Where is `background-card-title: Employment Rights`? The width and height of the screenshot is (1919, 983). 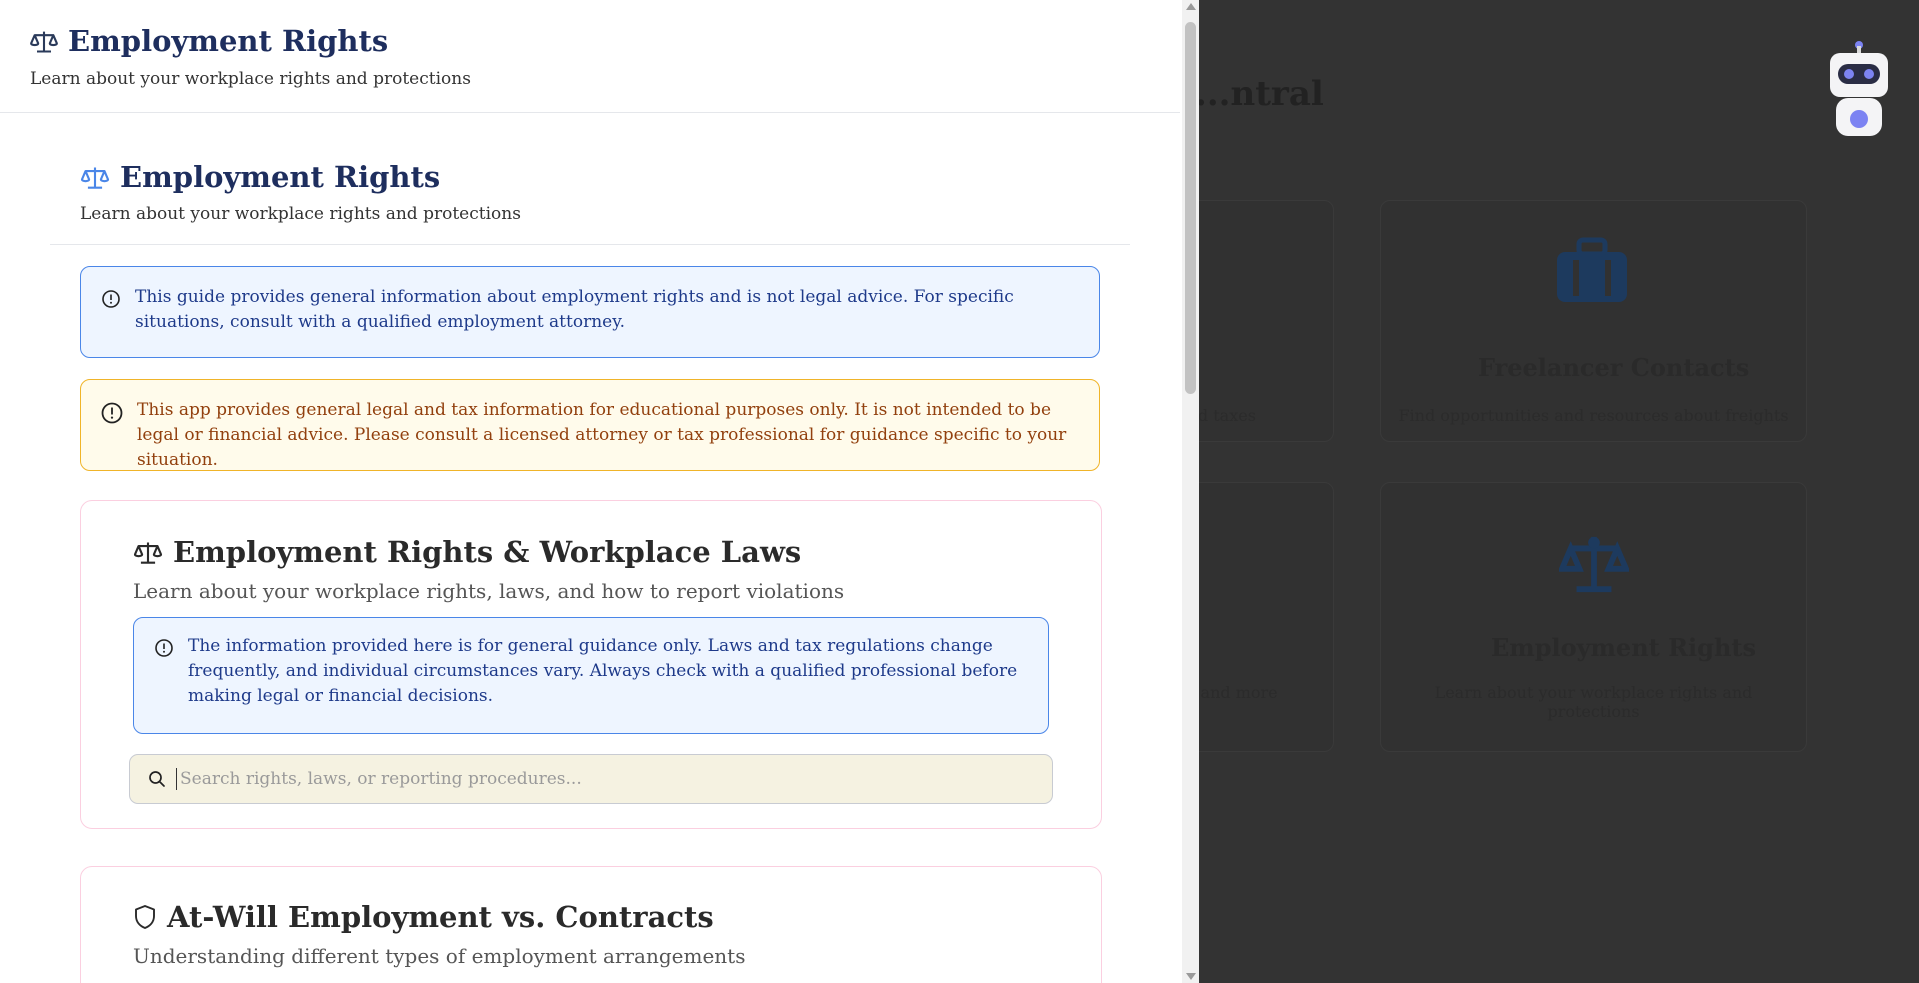 background-card-title: Employment Rights is located at coordinates (1623, 647).